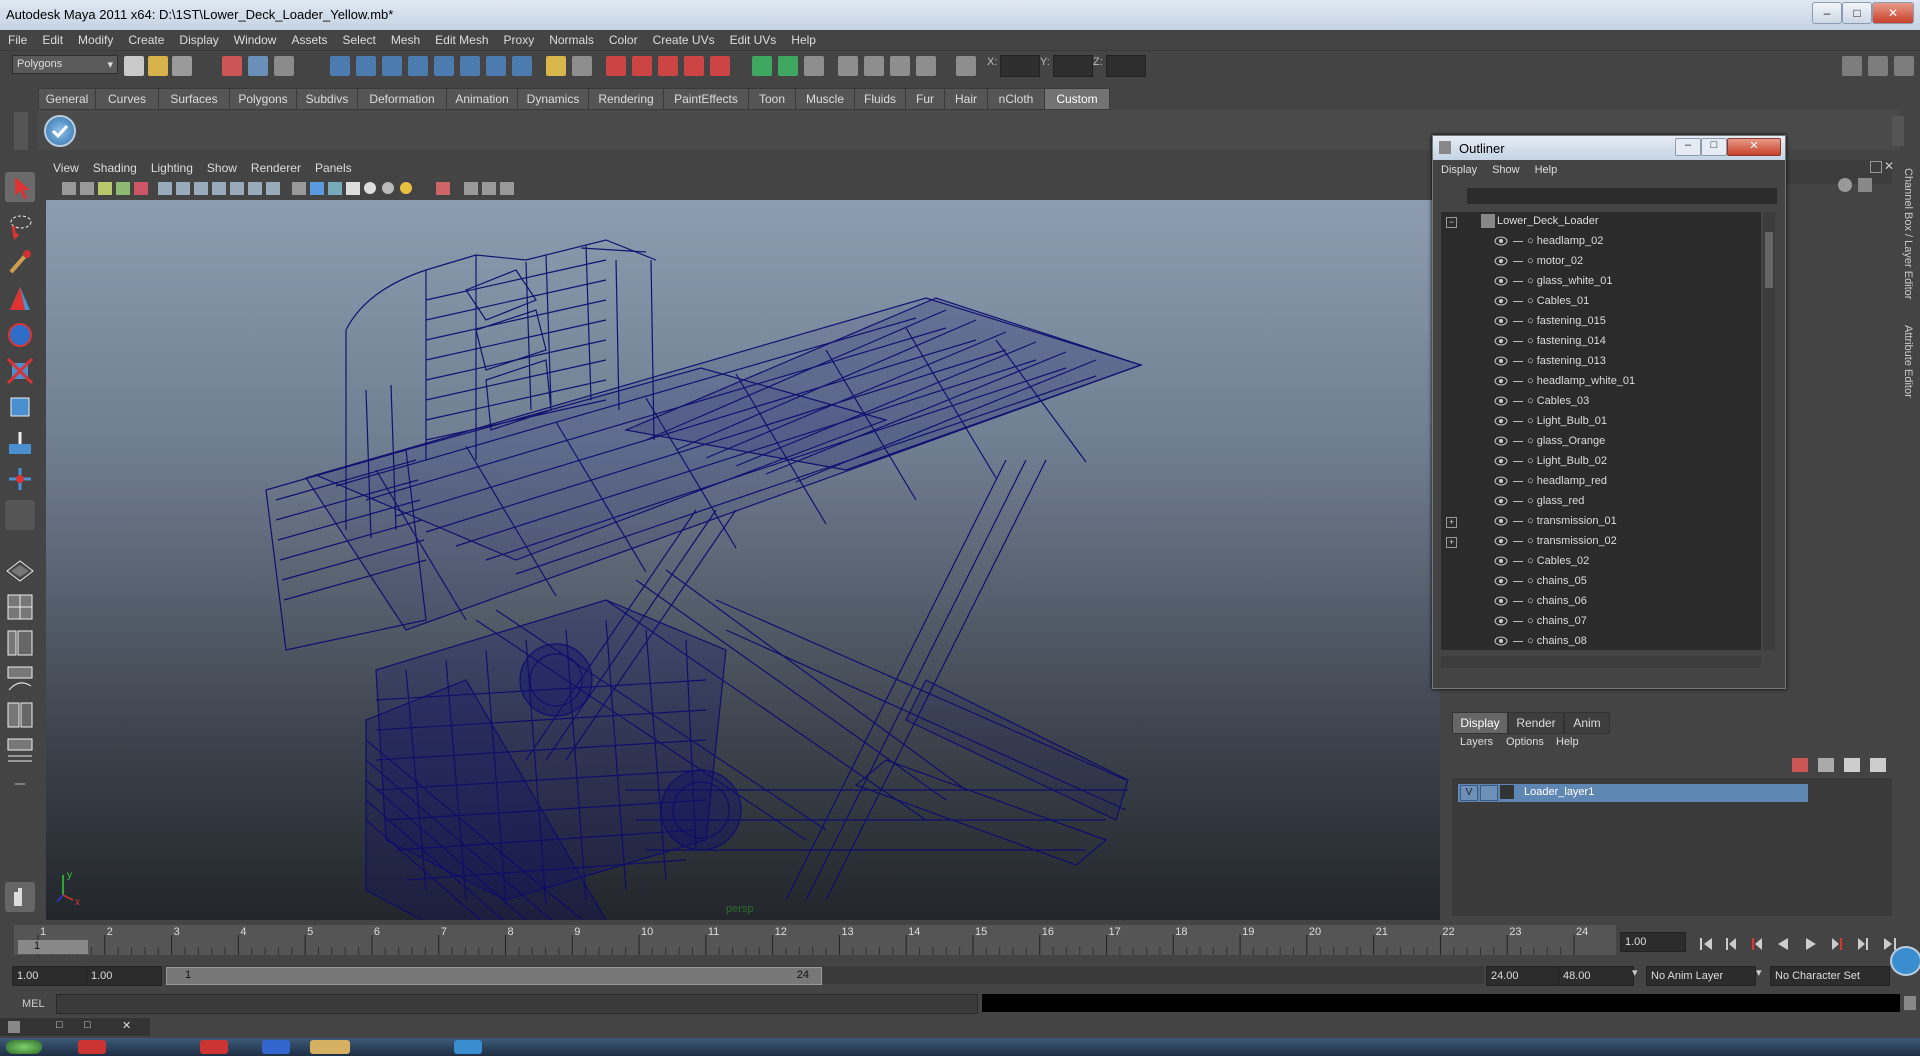  I want to click on taskbar-browser-icon, so click(92, 1047).